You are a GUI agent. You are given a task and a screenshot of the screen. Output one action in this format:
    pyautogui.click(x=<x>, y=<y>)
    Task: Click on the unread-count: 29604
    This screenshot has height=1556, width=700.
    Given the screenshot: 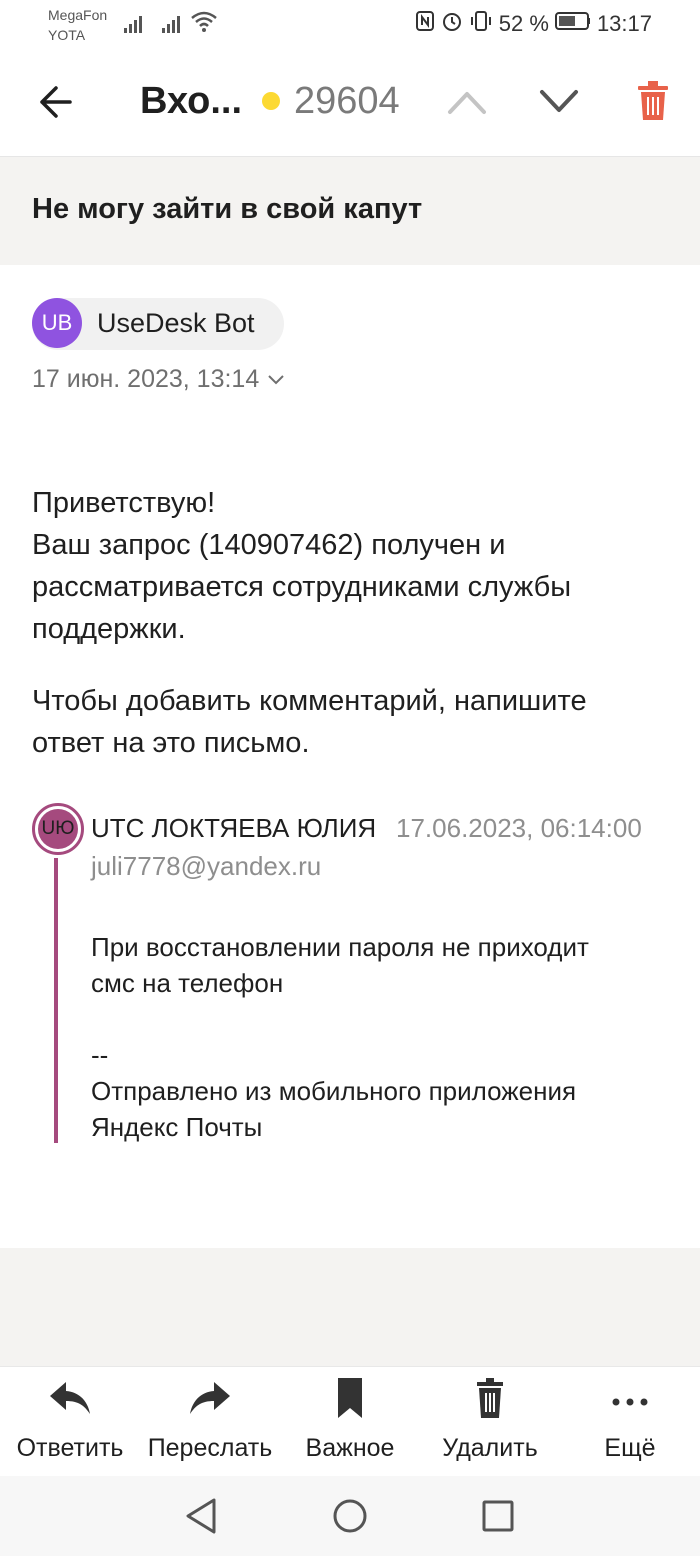 What is the action you would take?
    pyautogui.click(x=347, y=101)
    